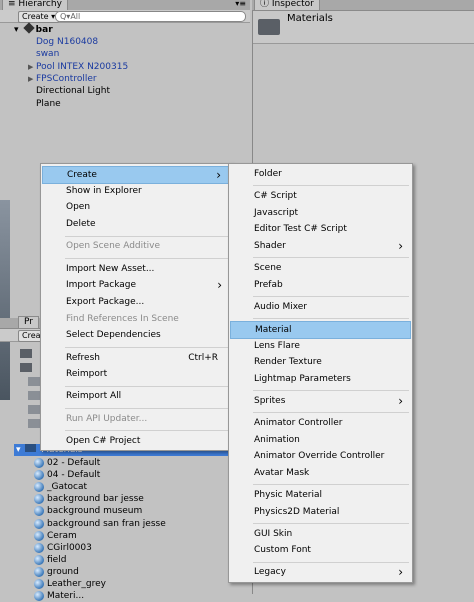 This screenshot has height=602, width=474. Describe the element at coordinates (81, 224) in the screenshot. I see `menu-item-label: Delete` at that location.